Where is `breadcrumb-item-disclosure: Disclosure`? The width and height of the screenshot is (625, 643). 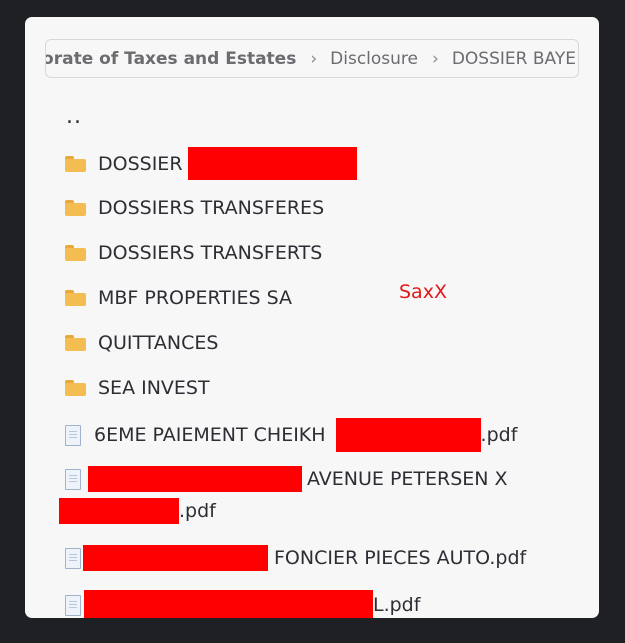
breadcrumb-item-disclosure: Disclosure is located at coordinates (374, 59).